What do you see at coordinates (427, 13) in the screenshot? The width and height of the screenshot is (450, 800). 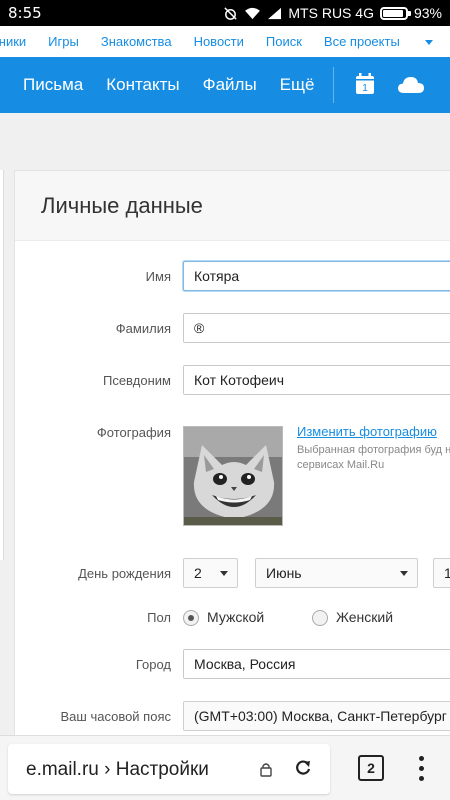 I see `battery-percent: 93%` at bounding box center [427, 13].